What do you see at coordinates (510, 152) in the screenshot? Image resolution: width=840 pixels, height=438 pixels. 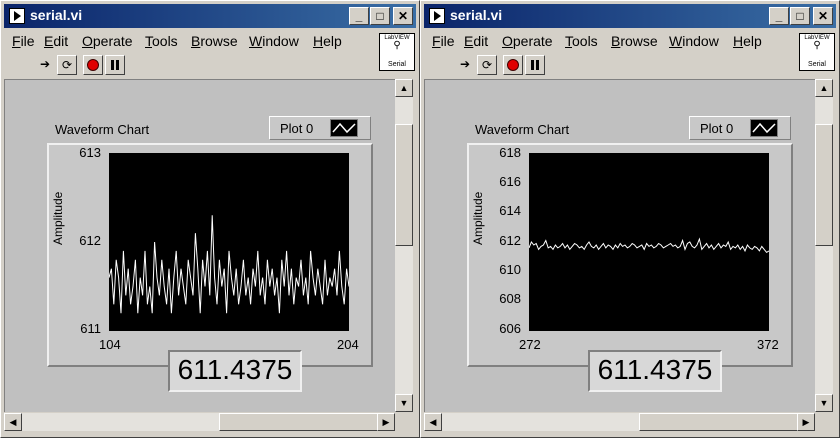 I see `y-tick-label: 618` at bounding box center [510, 152].